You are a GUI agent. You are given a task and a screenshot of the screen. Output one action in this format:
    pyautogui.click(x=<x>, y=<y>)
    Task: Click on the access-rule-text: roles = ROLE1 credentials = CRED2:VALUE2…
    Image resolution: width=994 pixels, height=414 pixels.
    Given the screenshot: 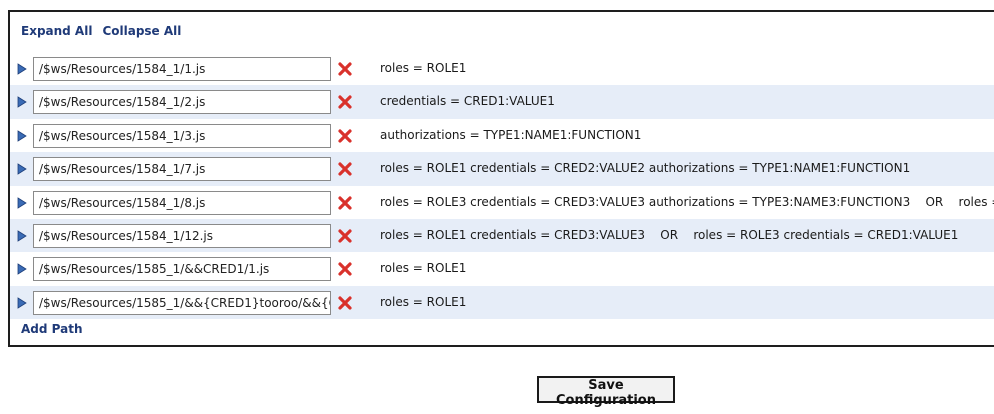 What is the action you would take?
    pyautogui.click(x=645, y=168)
    